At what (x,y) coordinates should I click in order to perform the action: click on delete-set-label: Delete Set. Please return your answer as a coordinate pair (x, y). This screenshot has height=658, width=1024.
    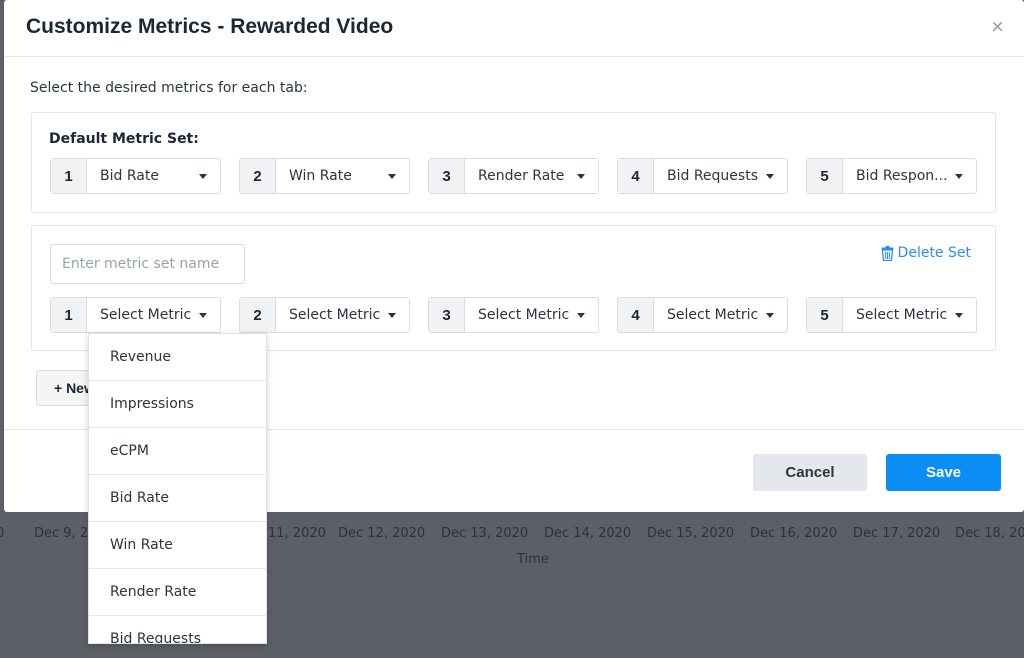
    Looking at the image, I should click on (934, 253).